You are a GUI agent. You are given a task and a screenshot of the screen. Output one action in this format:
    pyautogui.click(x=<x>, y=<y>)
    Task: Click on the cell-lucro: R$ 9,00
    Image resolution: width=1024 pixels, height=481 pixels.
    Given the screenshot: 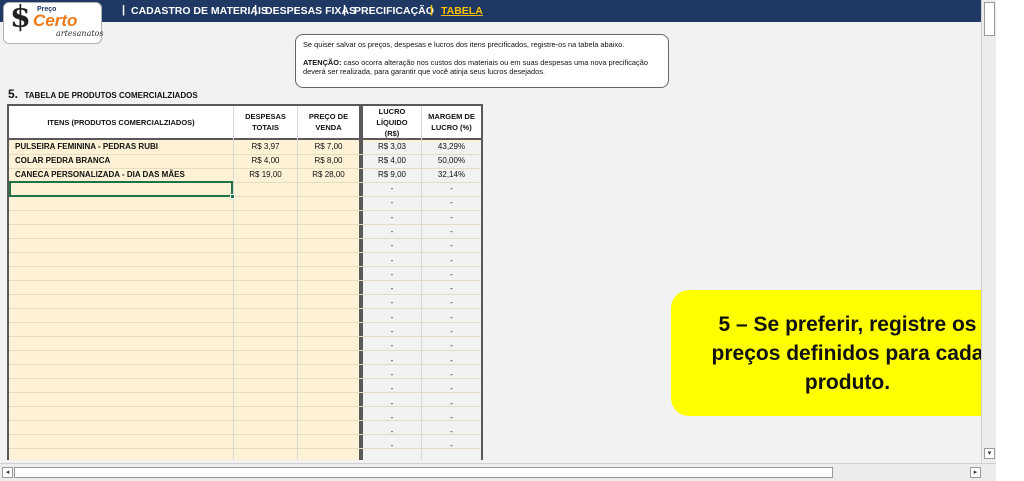 What is the action you would take?
    pyautogui.click(x=392, y=174)
    